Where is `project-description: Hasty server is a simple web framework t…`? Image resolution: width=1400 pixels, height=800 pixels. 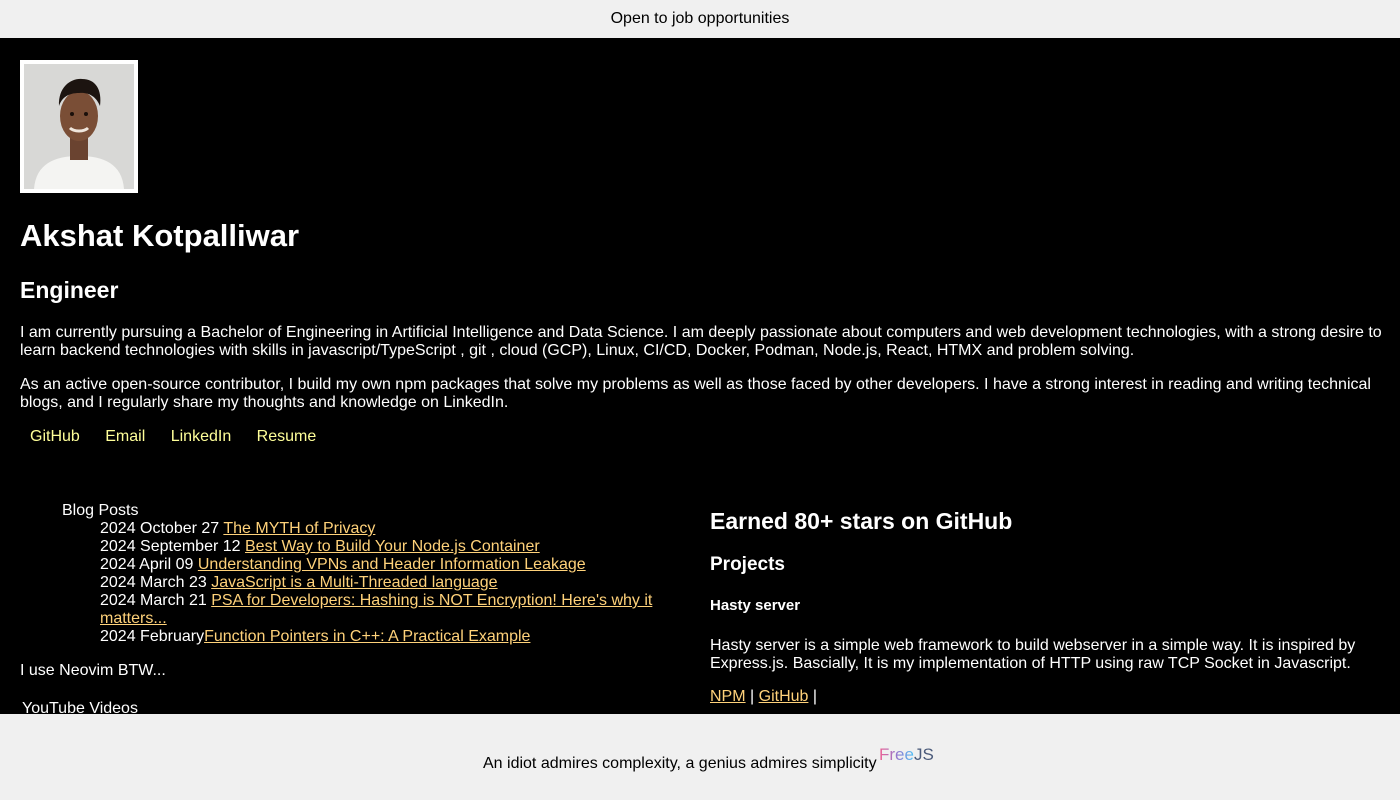 project-description: Hasty server is a simple web framework t… is located at coordinates (1033, 654).